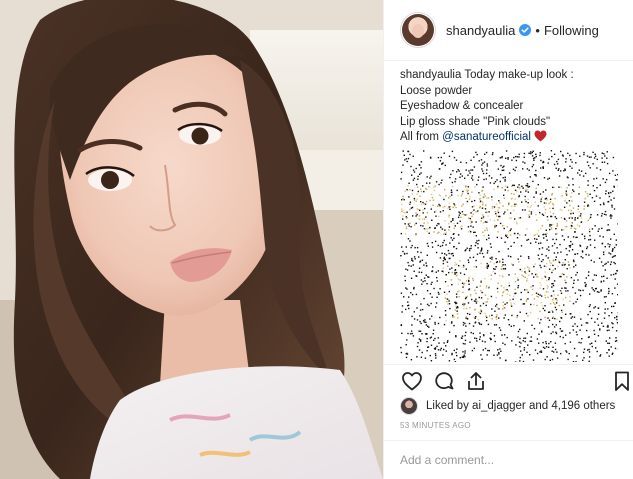 The width and height of the screenshot is (633, 479). What do you see at coordinates (486, 137) in the screenshot?
I see `caption-mention-link: @sanatureofficial` at bounding box center [486, 137].